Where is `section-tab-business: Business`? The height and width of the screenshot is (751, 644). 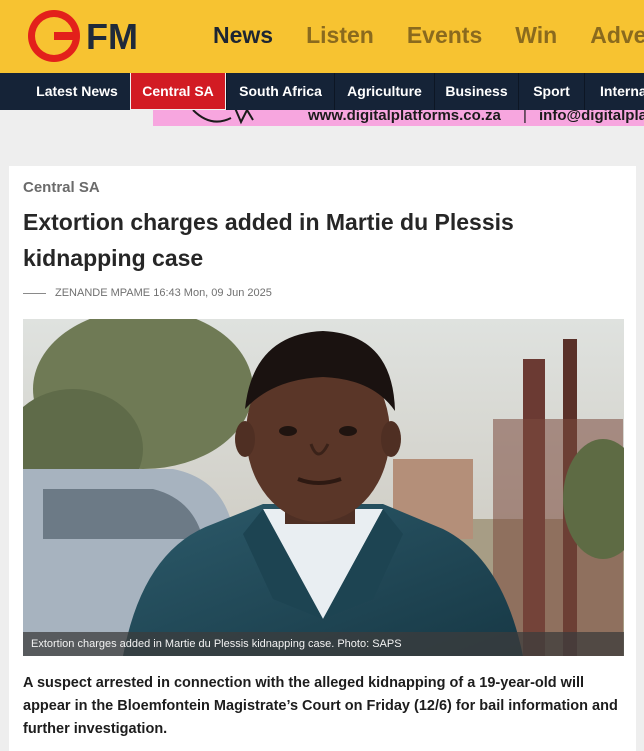
section-tab-business: Business is located at coordinates (476, 91).